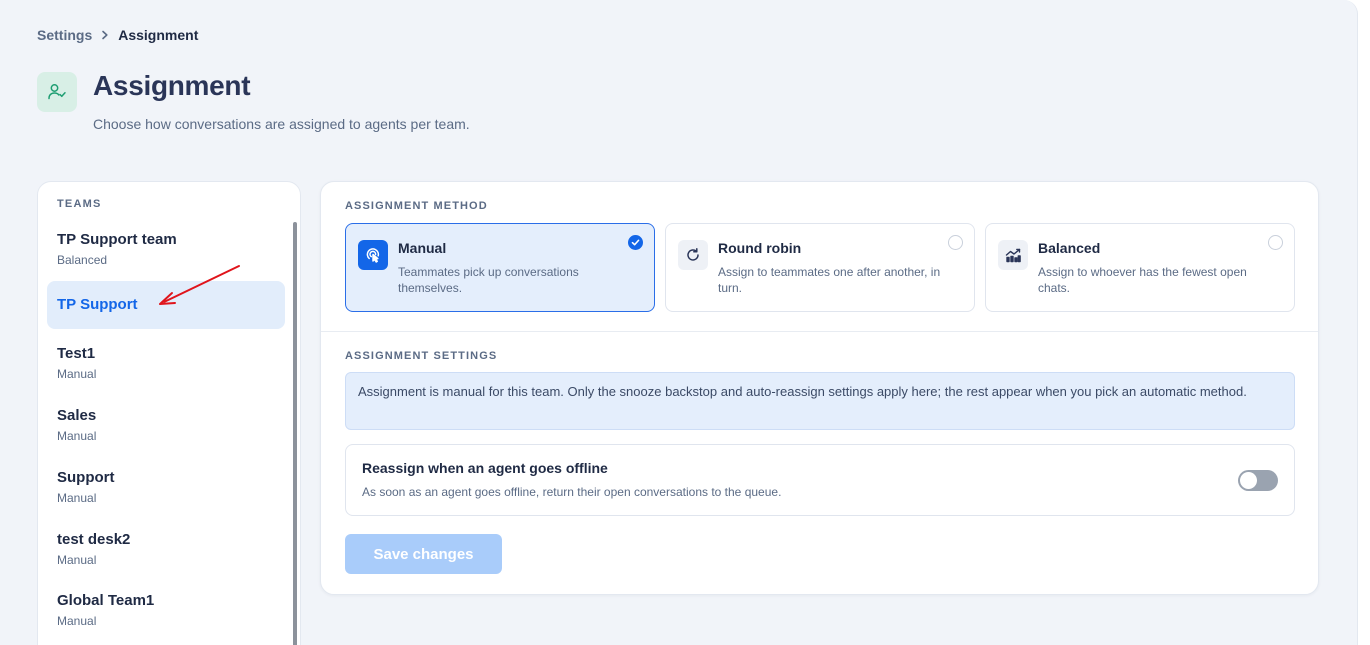 The width and height of the screenshot is (1370, 645). What do you see at coordinates (1248, 480) in the screenshot?
I see `toggle-knob` at bounding box center [1248, 480].